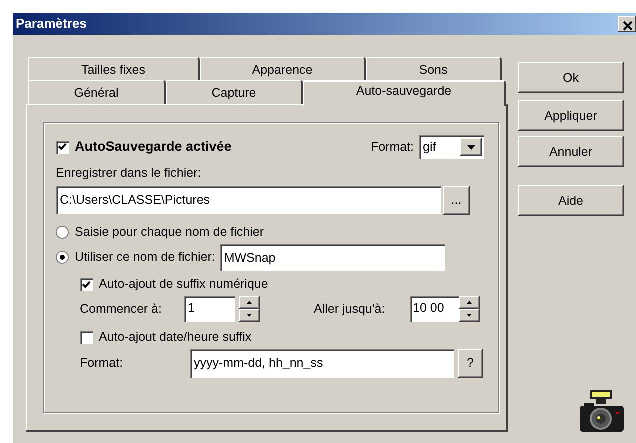  What do you see at coordinates (283, 69) in the screenshot?
I see `tab: Apparence` at bounding box center [283, 69].